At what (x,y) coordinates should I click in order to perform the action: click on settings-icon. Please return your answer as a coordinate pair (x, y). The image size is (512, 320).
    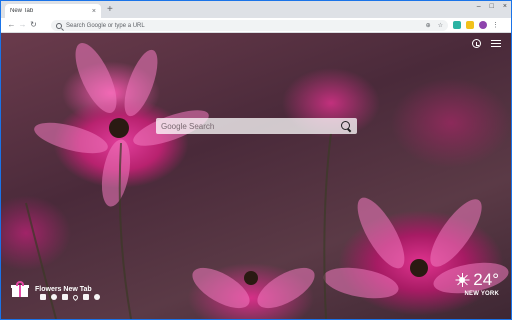
    Looking at the image, I should click on (54, 297).